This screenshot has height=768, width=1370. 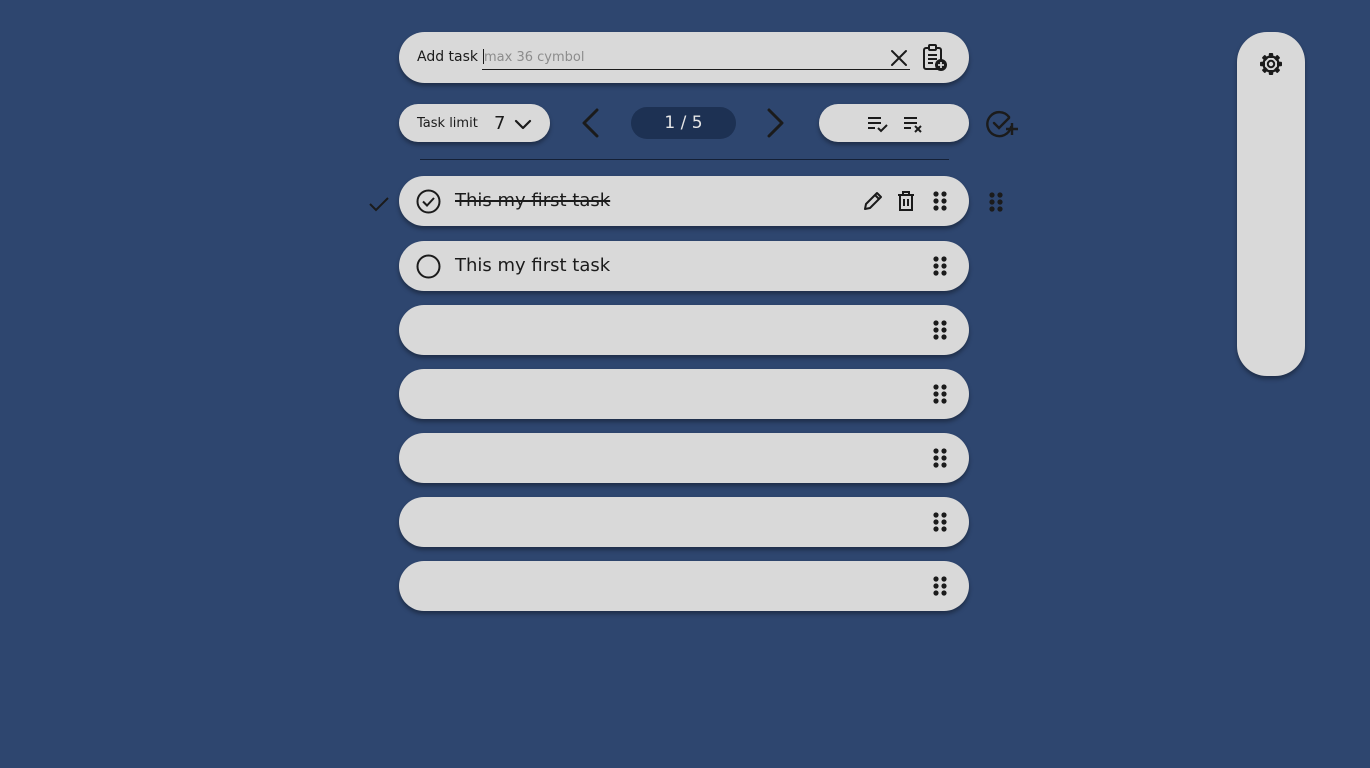 What do you see at coordinates (523, 124) in the screenshot?
I see `chevron-down-icon` at bounding box center [523, 124].